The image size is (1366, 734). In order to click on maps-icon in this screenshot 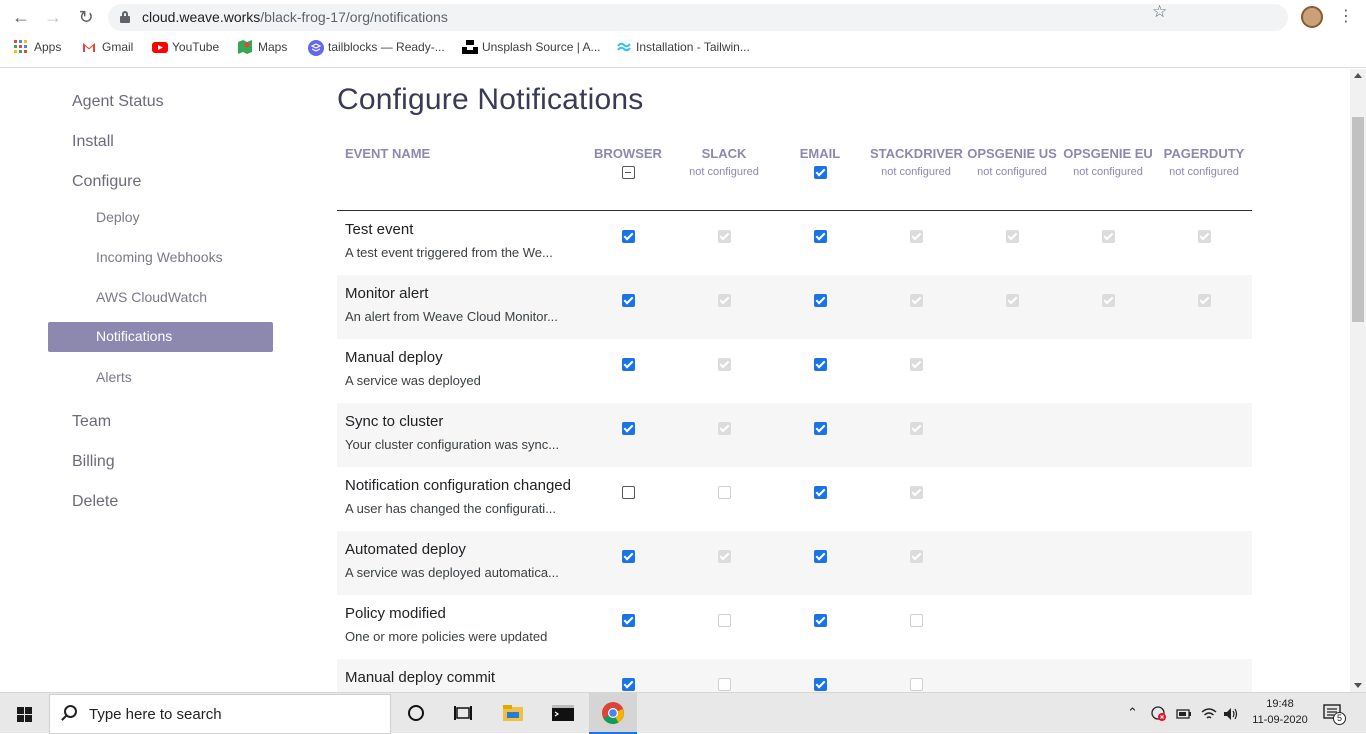, I will do `click(245, 47)`.